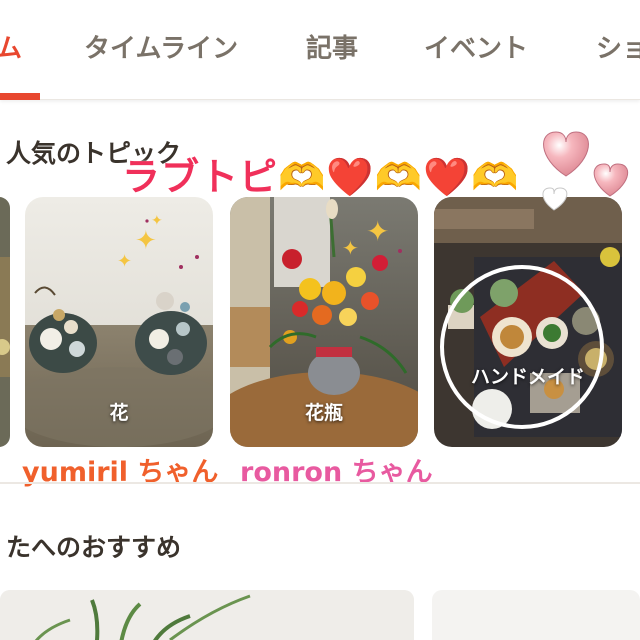  I want to click on handmade-photo, so click(528, 322).